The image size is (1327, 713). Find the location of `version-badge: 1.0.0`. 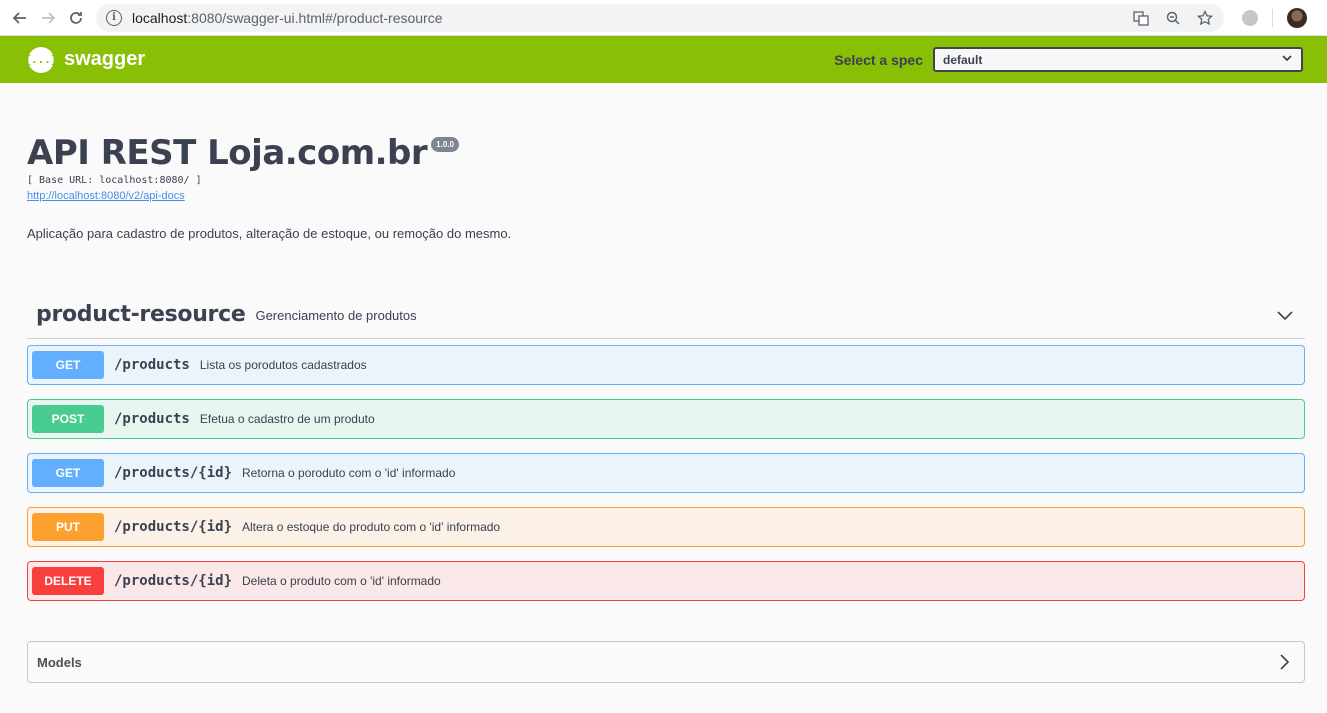

version-badge: 1.0.0 is located at coordinates (445, 144).